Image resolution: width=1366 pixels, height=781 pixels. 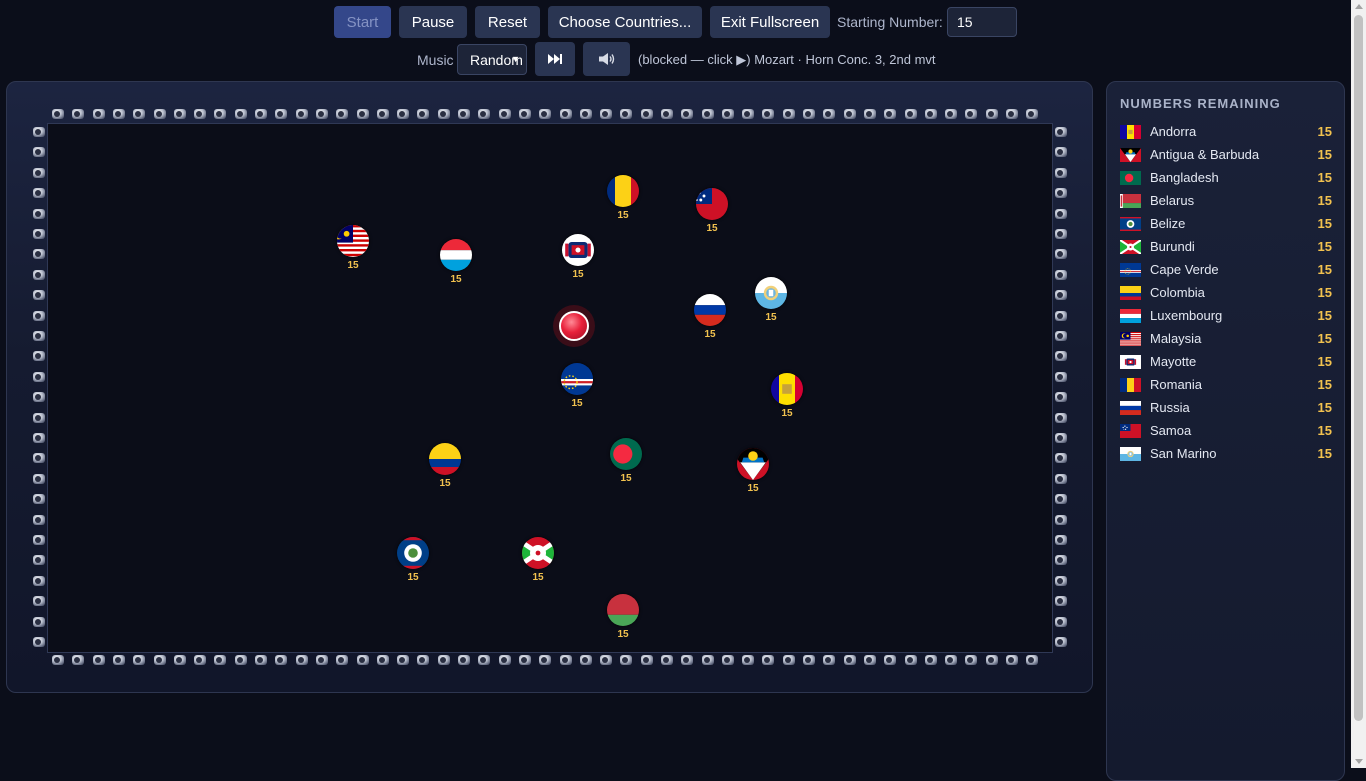 I want to click on country-name: Russia, so click(x=1170, y=407).